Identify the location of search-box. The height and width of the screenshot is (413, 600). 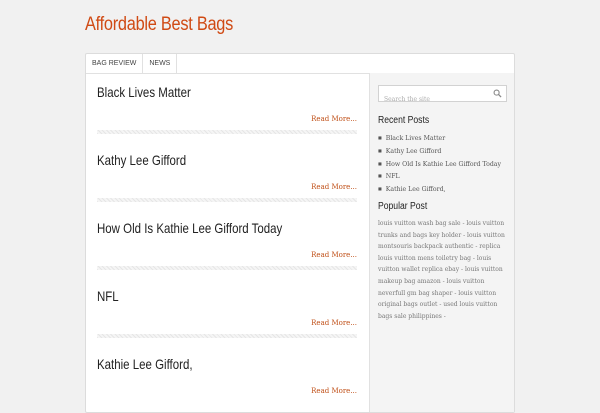
(442, 96).